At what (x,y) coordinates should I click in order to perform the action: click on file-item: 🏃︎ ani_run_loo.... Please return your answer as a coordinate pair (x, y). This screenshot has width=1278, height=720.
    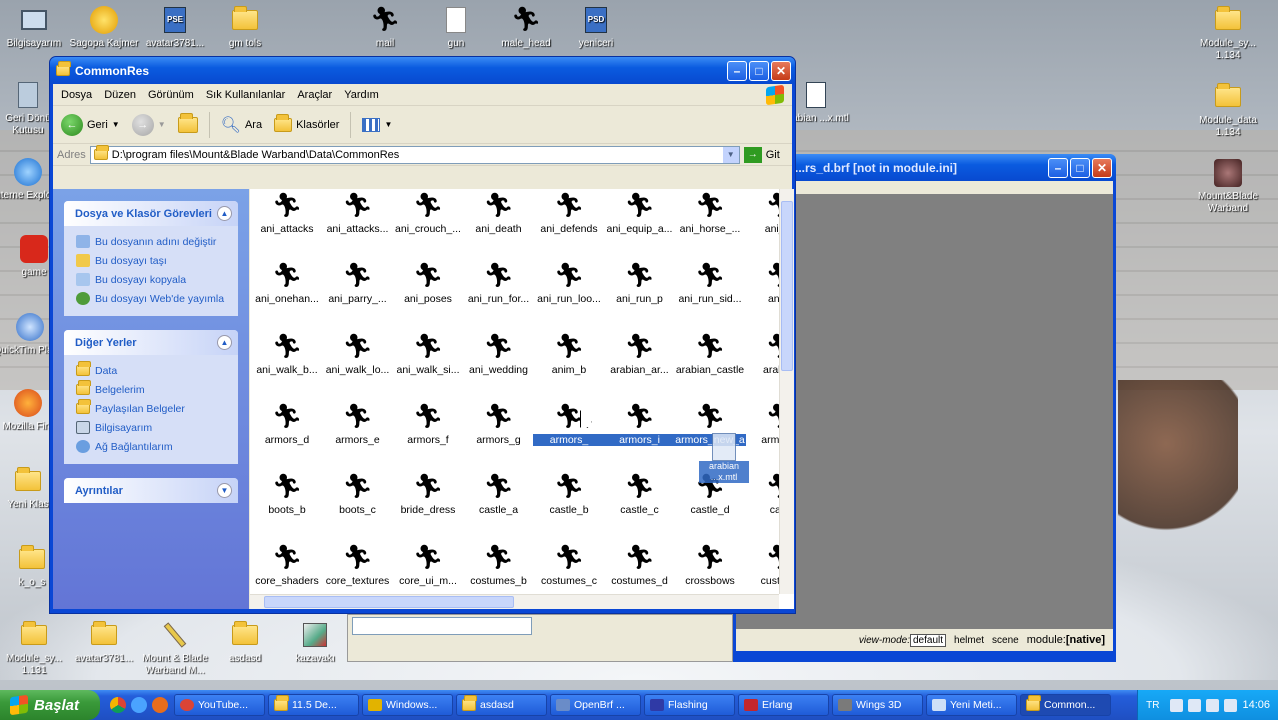
    Looking at the image, I should click on (569, 292).